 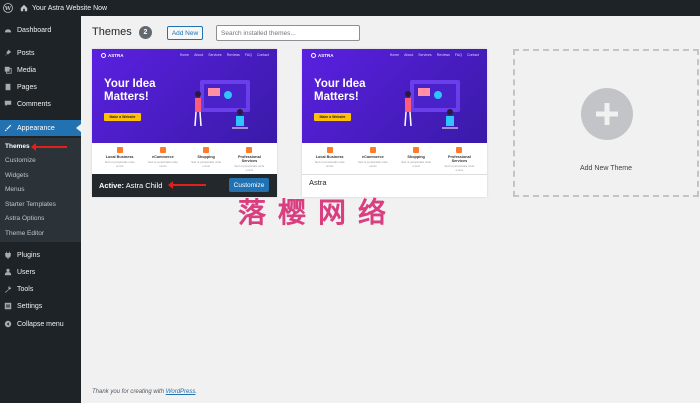 I want to click on comments-icon, so click(x=8, y=104).